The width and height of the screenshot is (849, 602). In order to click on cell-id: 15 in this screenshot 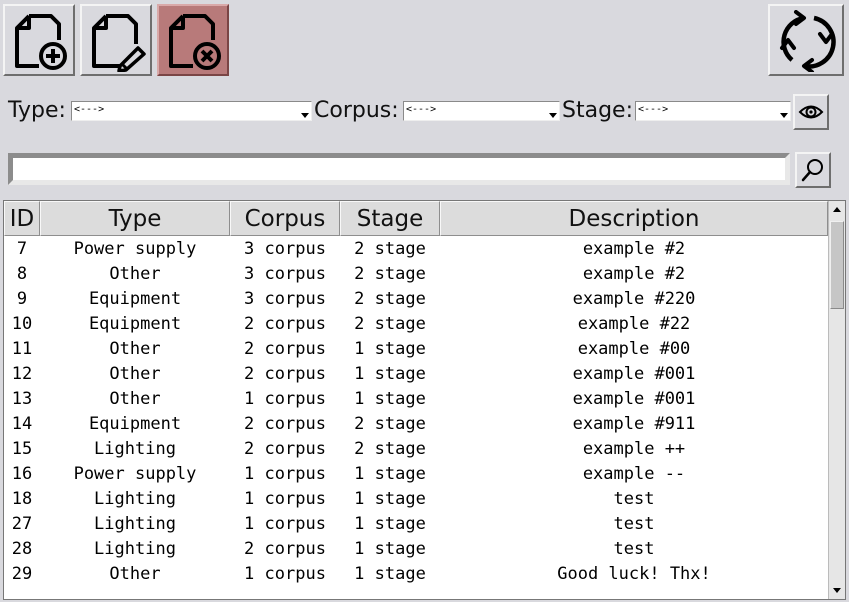, I will do `click(22, 449)`.